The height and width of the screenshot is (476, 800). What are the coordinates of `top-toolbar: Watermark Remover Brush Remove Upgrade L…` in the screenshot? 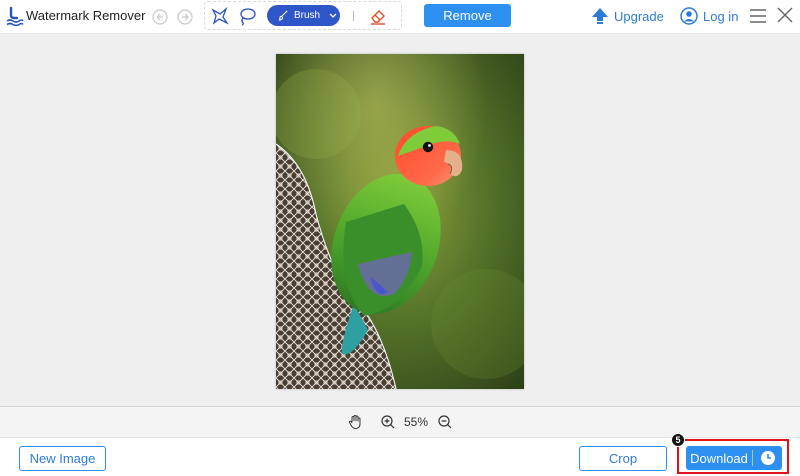 It's located at (400, 17).